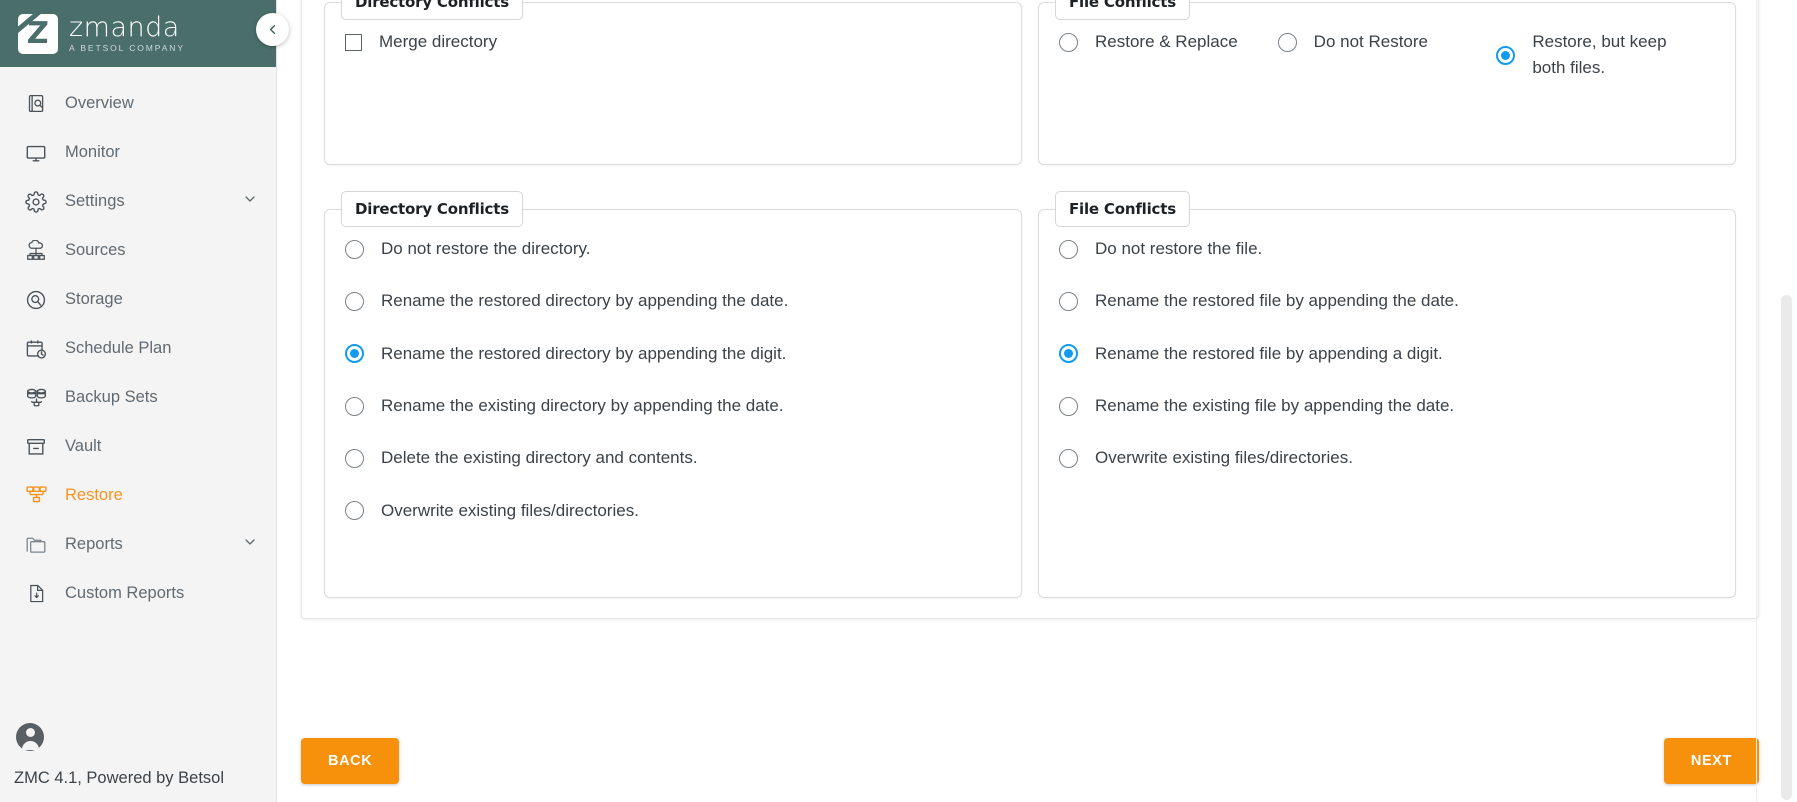  Describe the element at coordinates (36, 545) in the screenshot. I see `reports-icon` at that location.